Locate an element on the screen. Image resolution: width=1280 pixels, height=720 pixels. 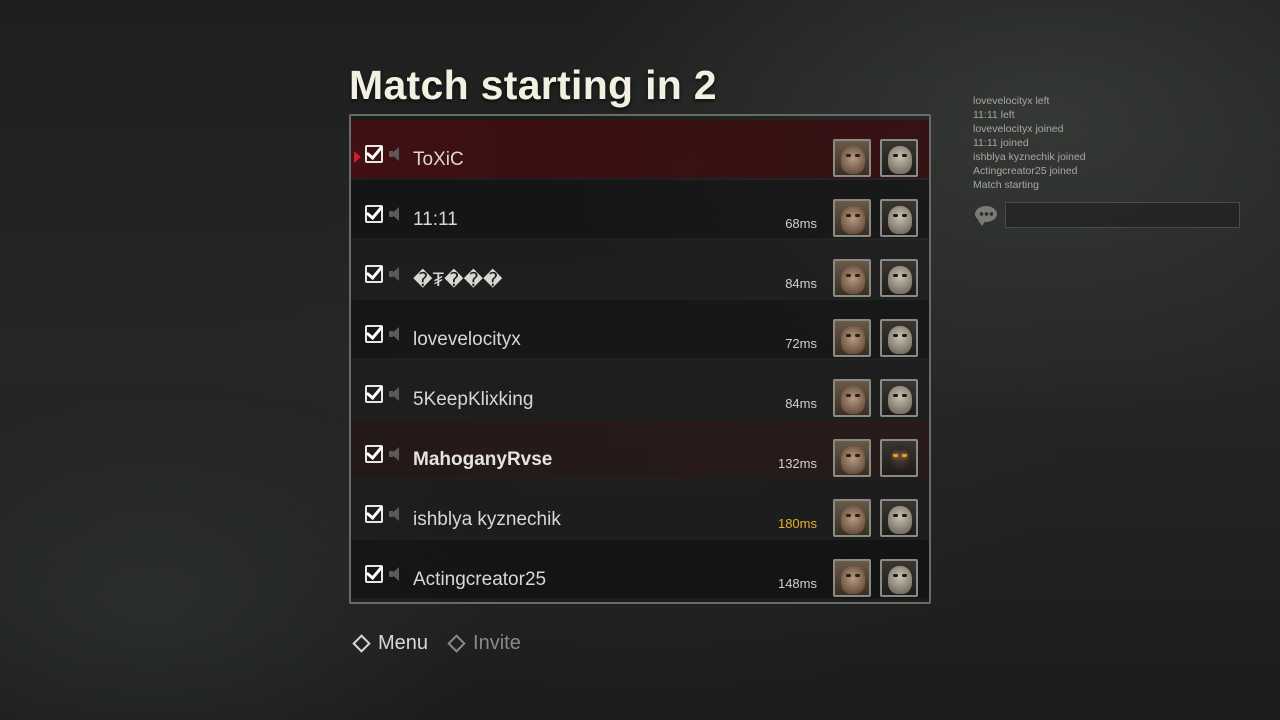
player-ping: 68ms is located at coordinates (801, 223).